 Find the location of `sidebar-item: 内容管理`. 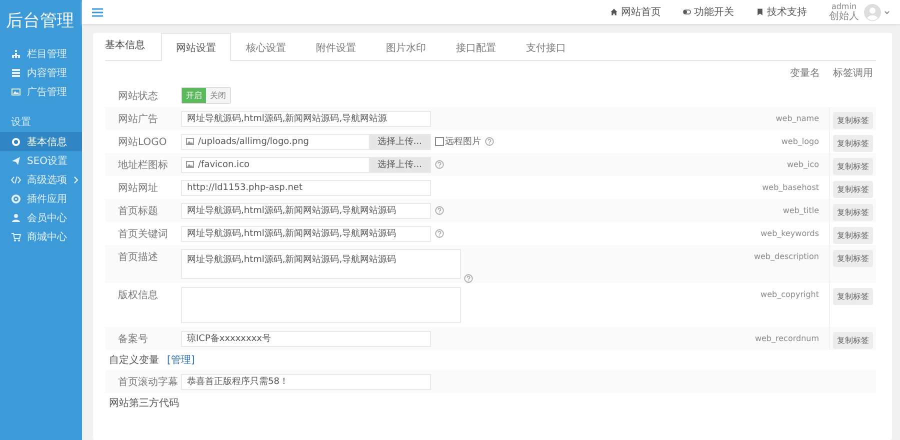

sidebar-item: 内容管理 is located at coordinates (41, 72).